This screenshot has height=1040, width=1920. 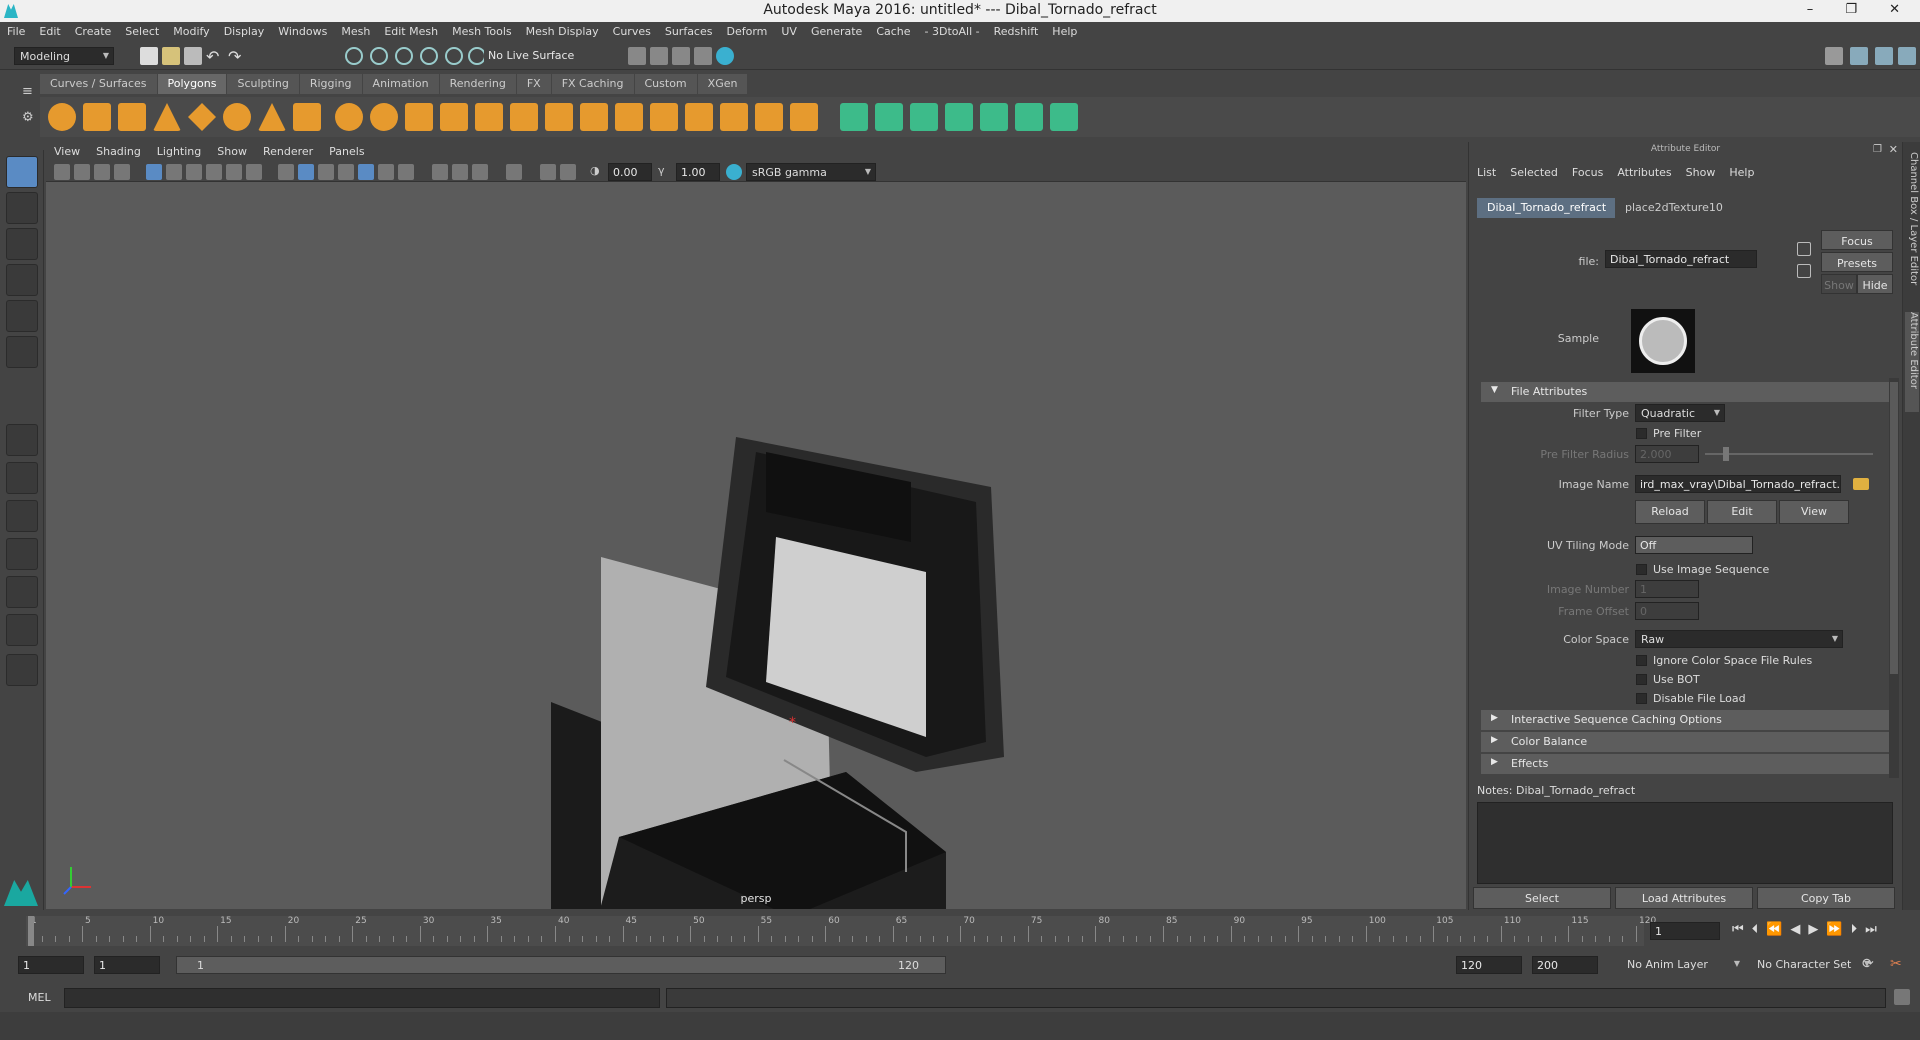 I want to click on scale-tool-icon, so click(x=22, y=352).